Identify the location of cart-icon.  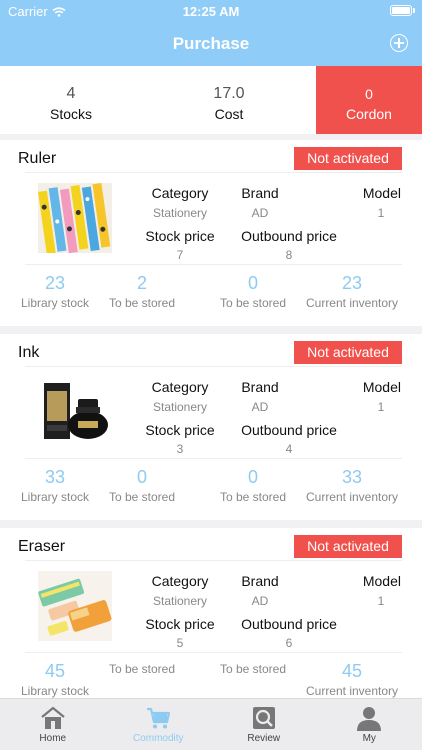
(159, 718).